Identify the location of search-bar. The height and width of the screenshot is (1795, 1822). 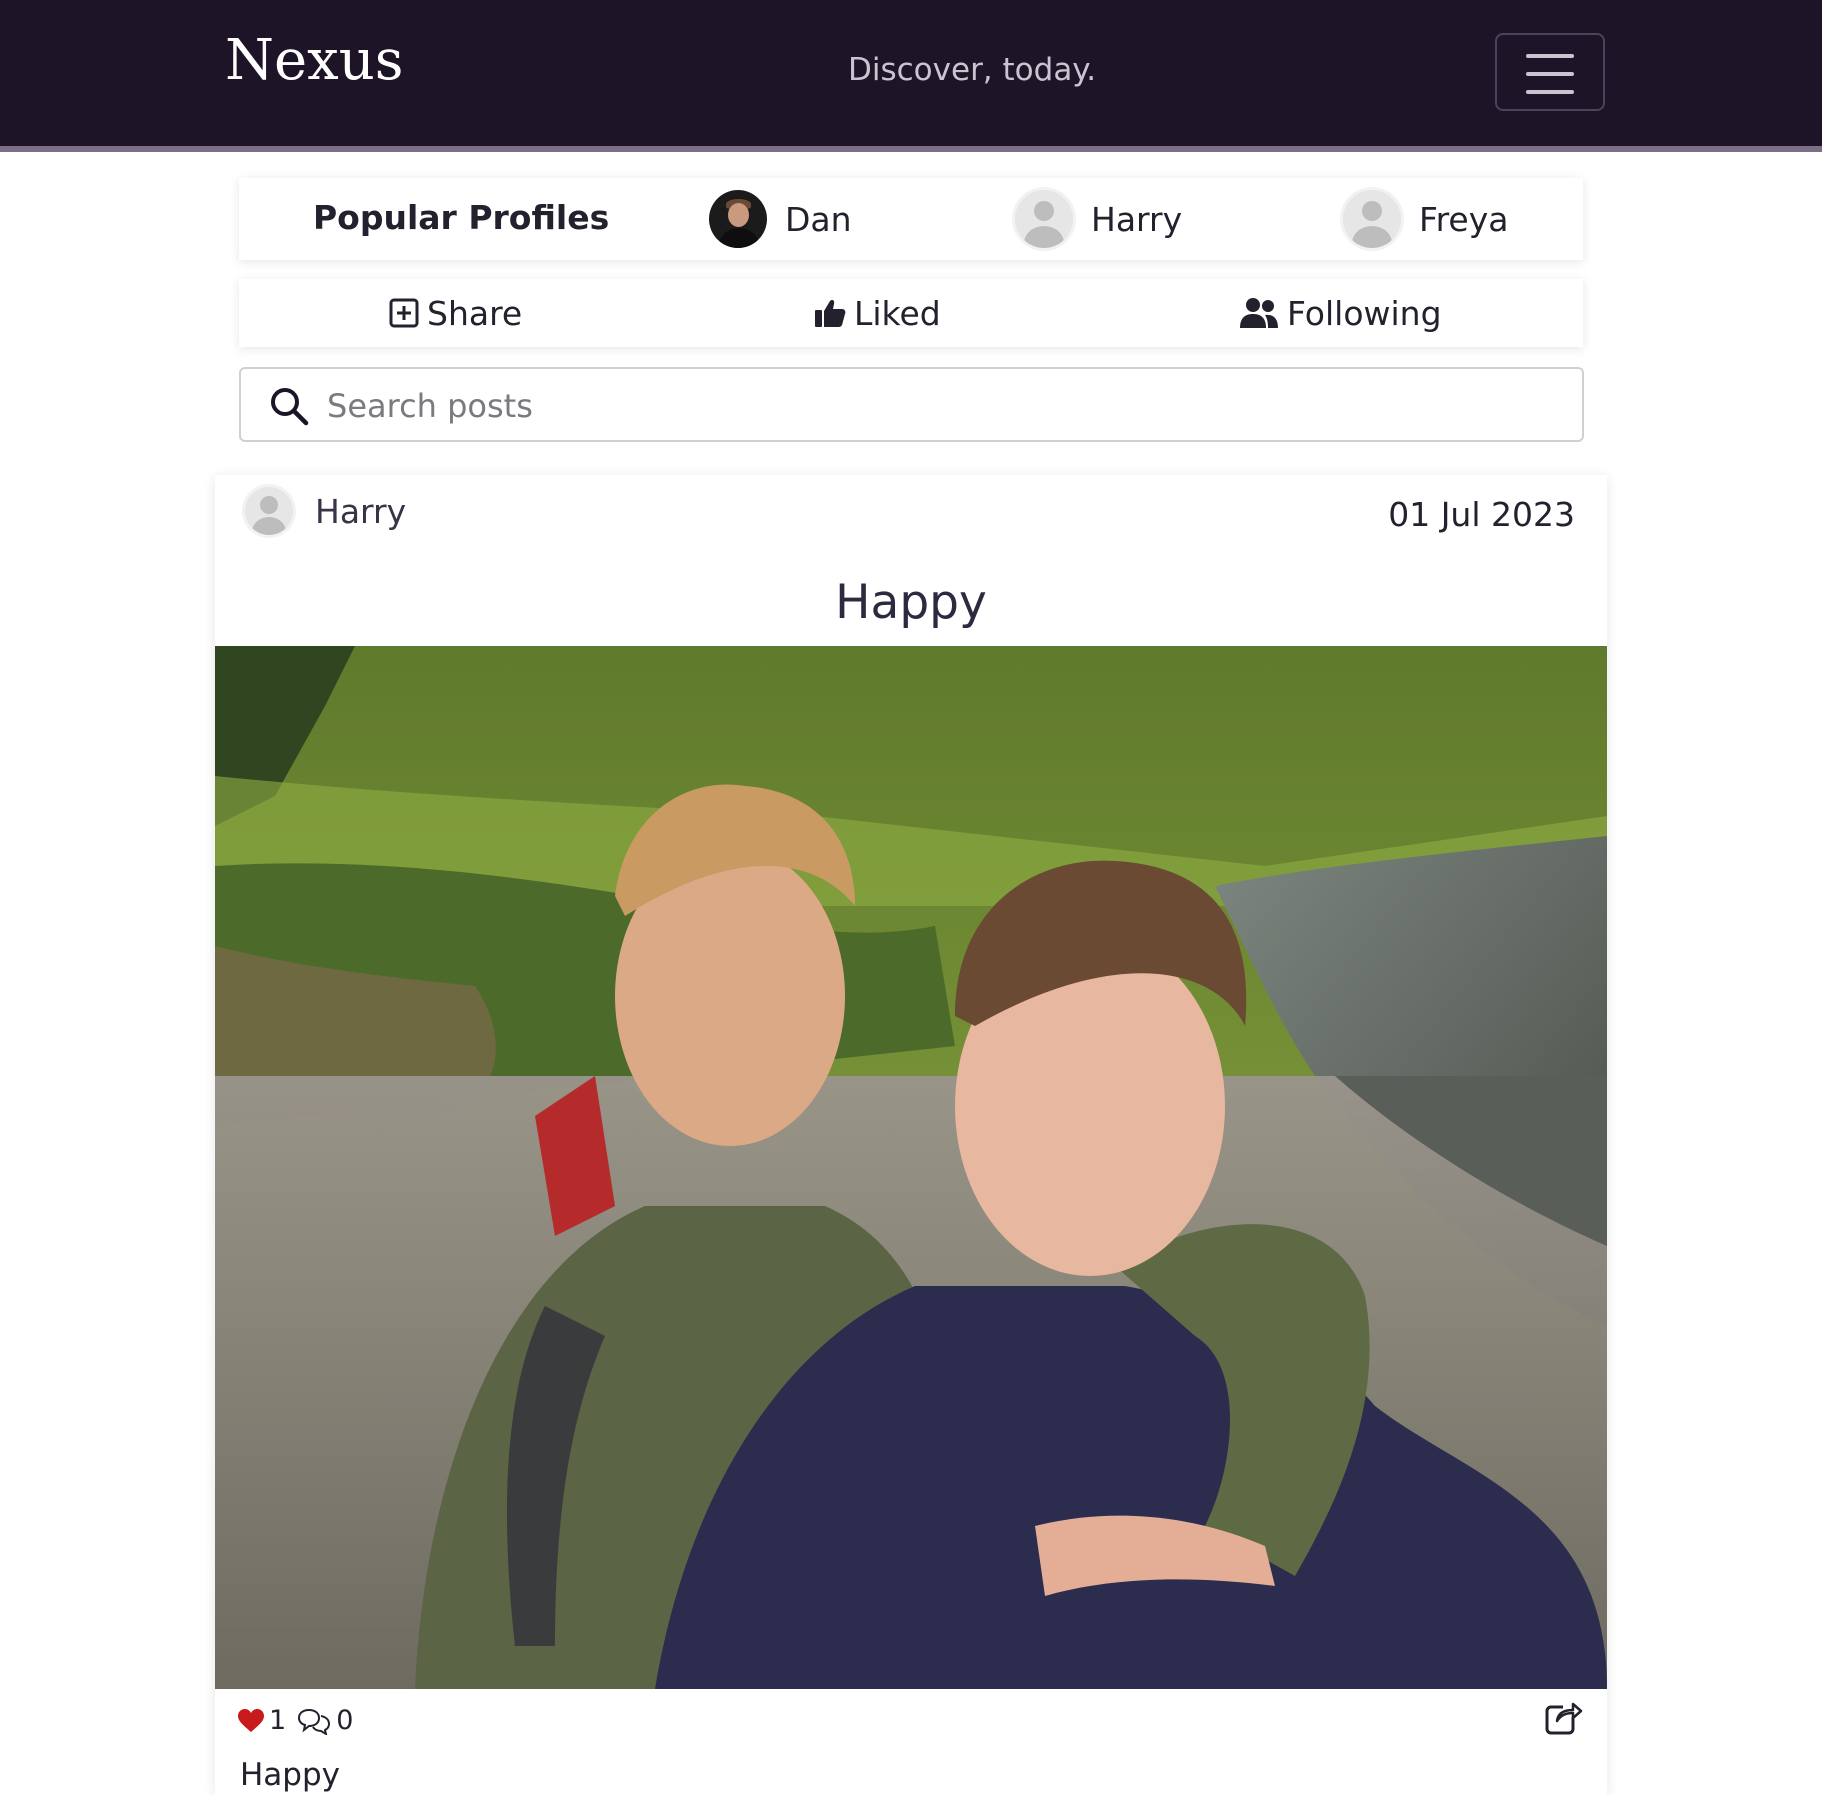
(911, 404).